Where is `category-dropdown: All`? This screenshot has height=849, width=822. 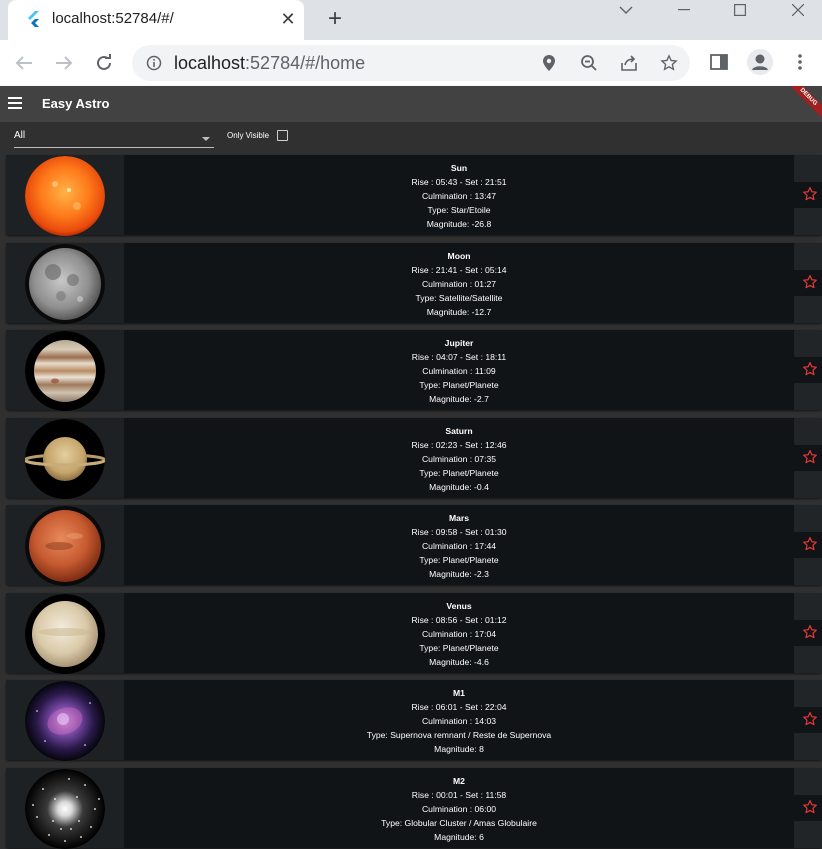 category-dropdown: All is located at coordinates (114, 138).